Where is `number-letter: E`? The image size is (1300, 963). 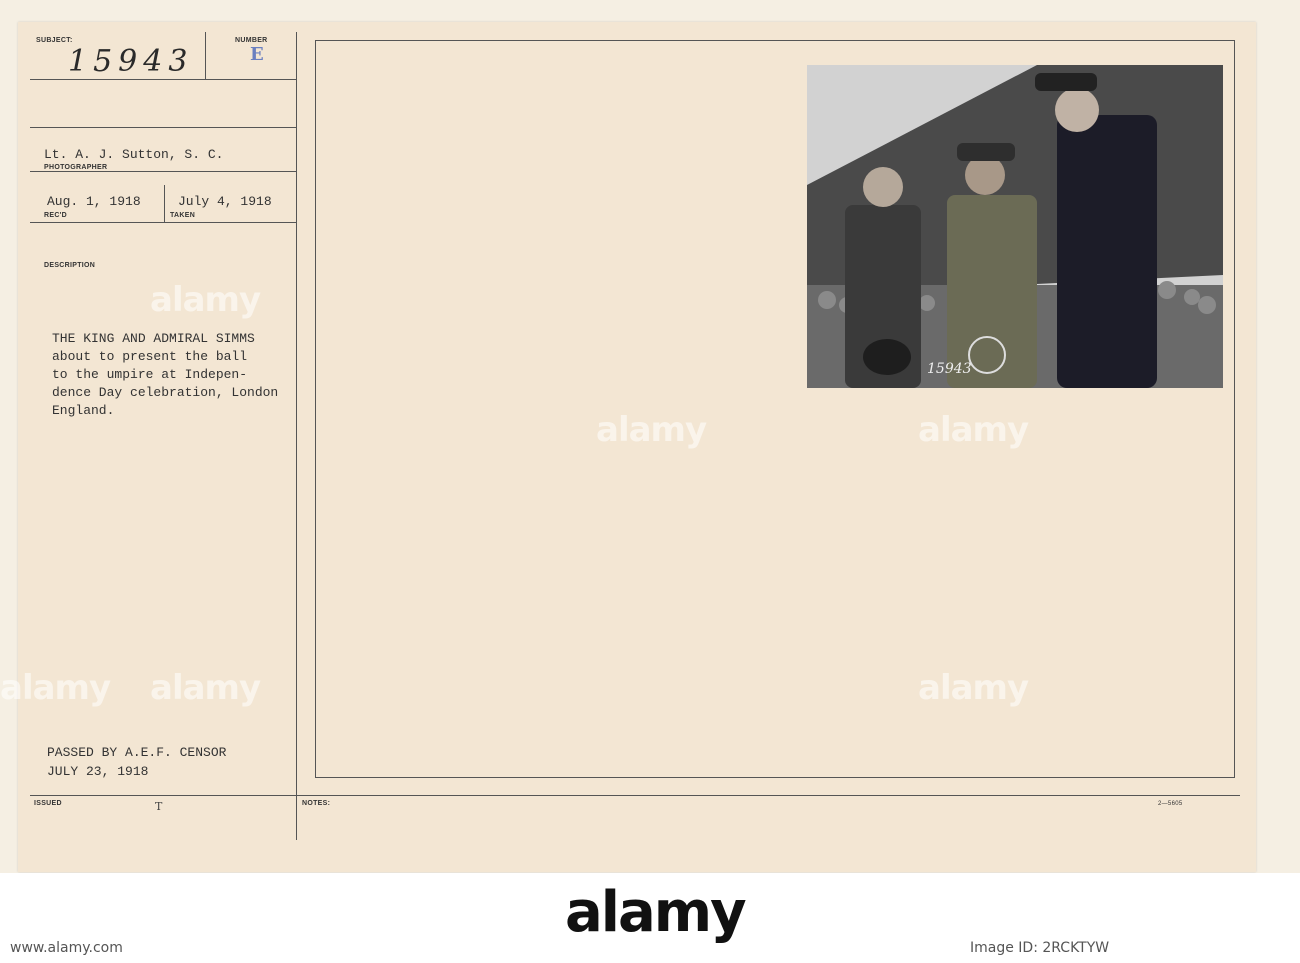 number-letter: E is located at coordinates (257, 54).